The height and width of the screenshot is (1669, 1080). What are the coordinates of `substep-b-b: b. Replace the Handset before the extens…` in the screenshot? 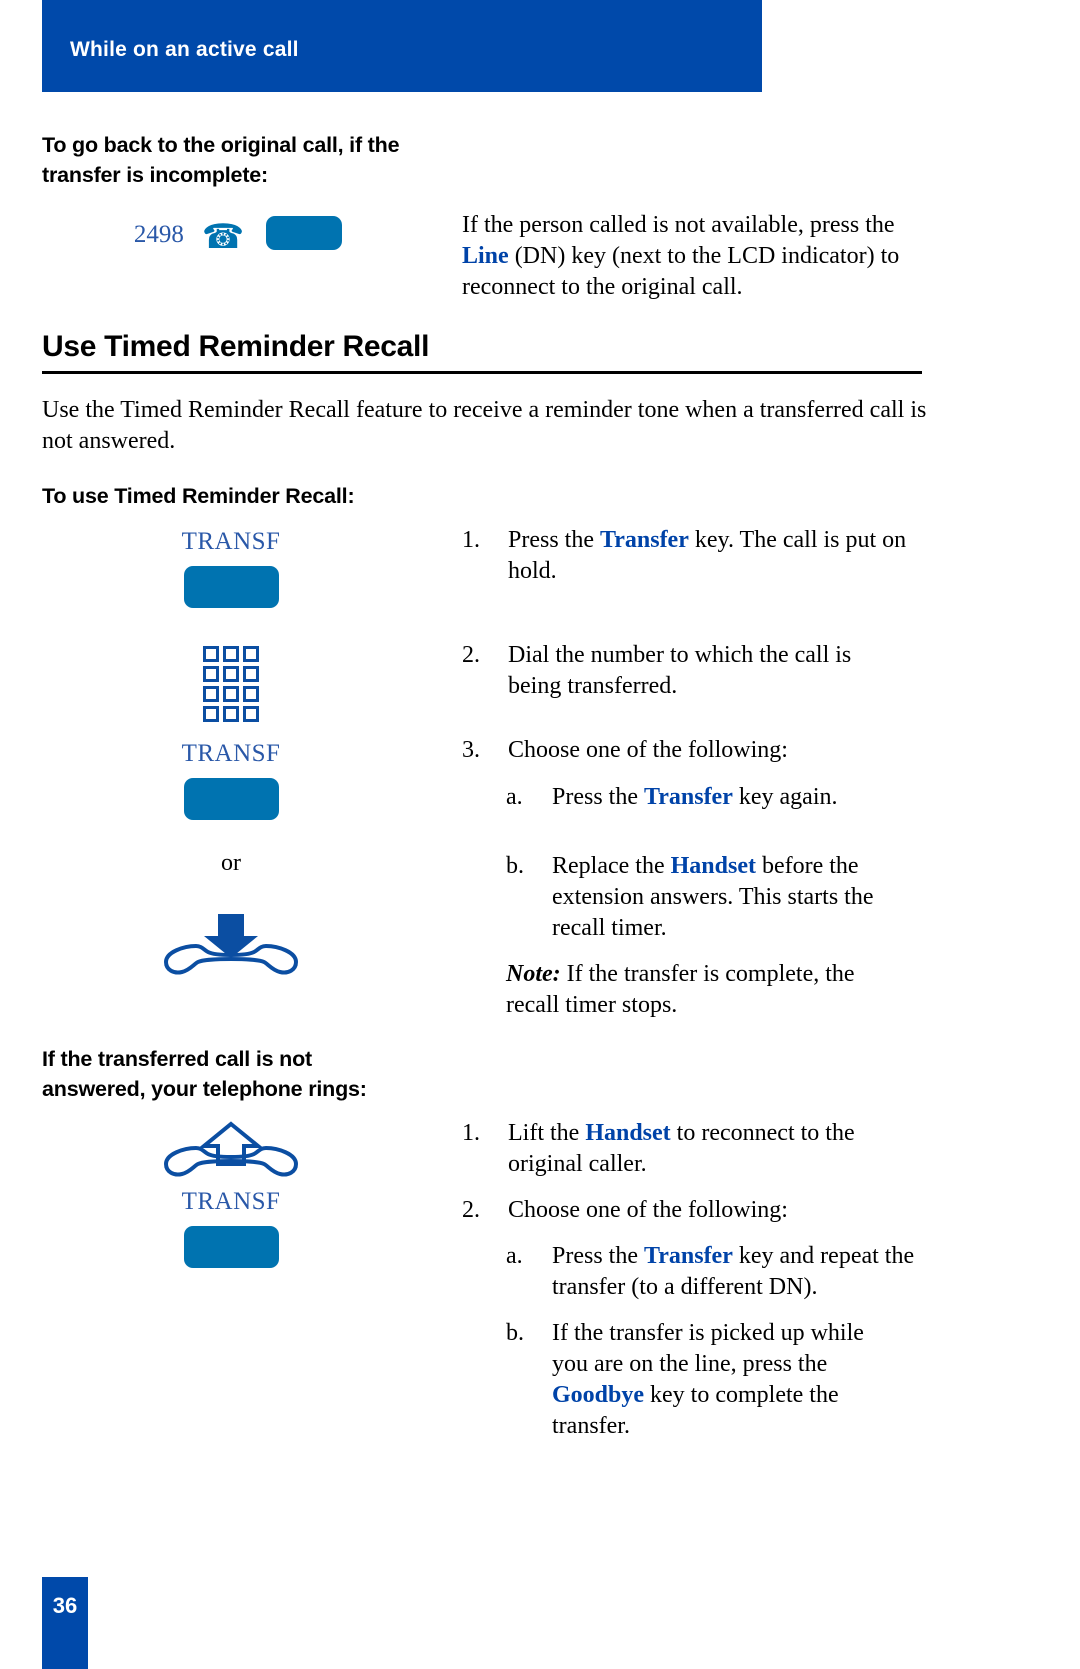 It's located at (706, 897).